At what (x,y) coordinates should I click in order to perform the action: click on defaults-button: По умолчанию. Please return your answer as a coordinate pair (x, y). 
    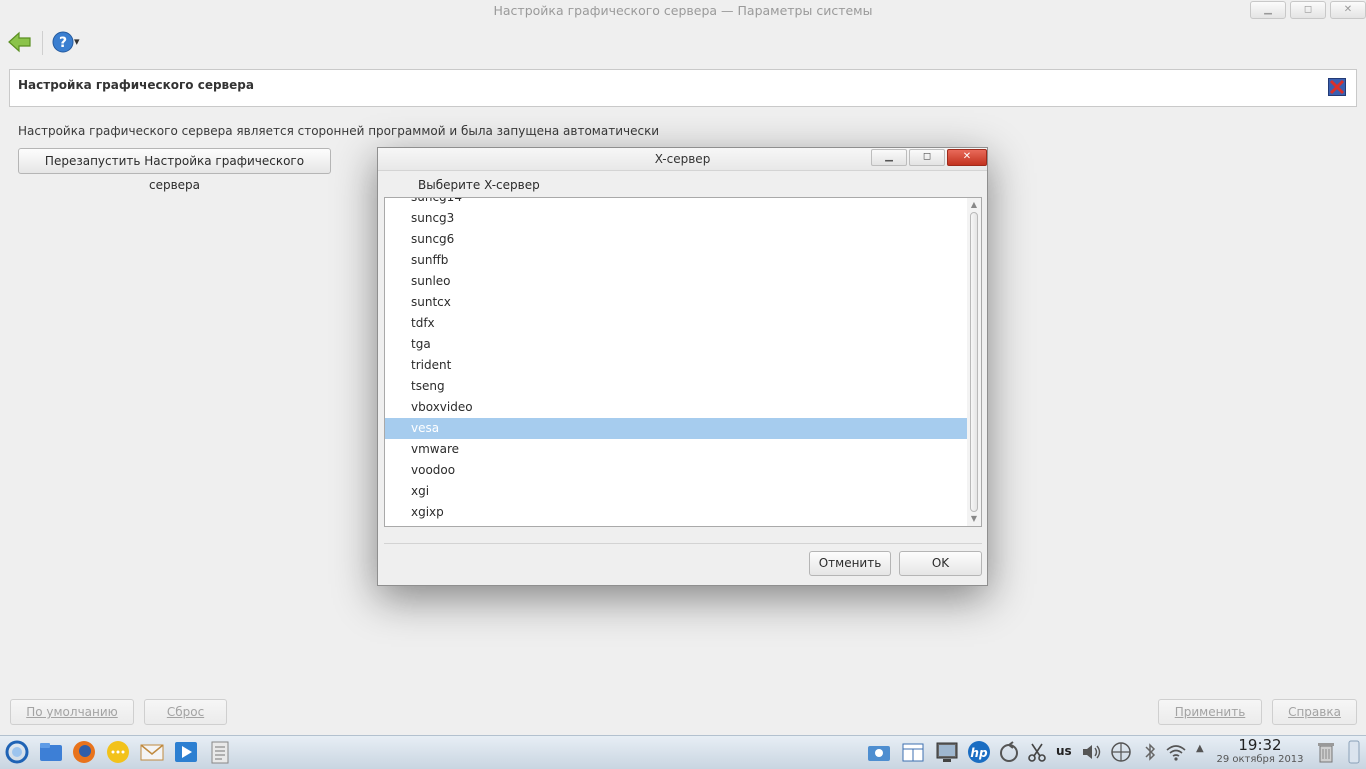
    Looking at the image, I should click on (72, 712).